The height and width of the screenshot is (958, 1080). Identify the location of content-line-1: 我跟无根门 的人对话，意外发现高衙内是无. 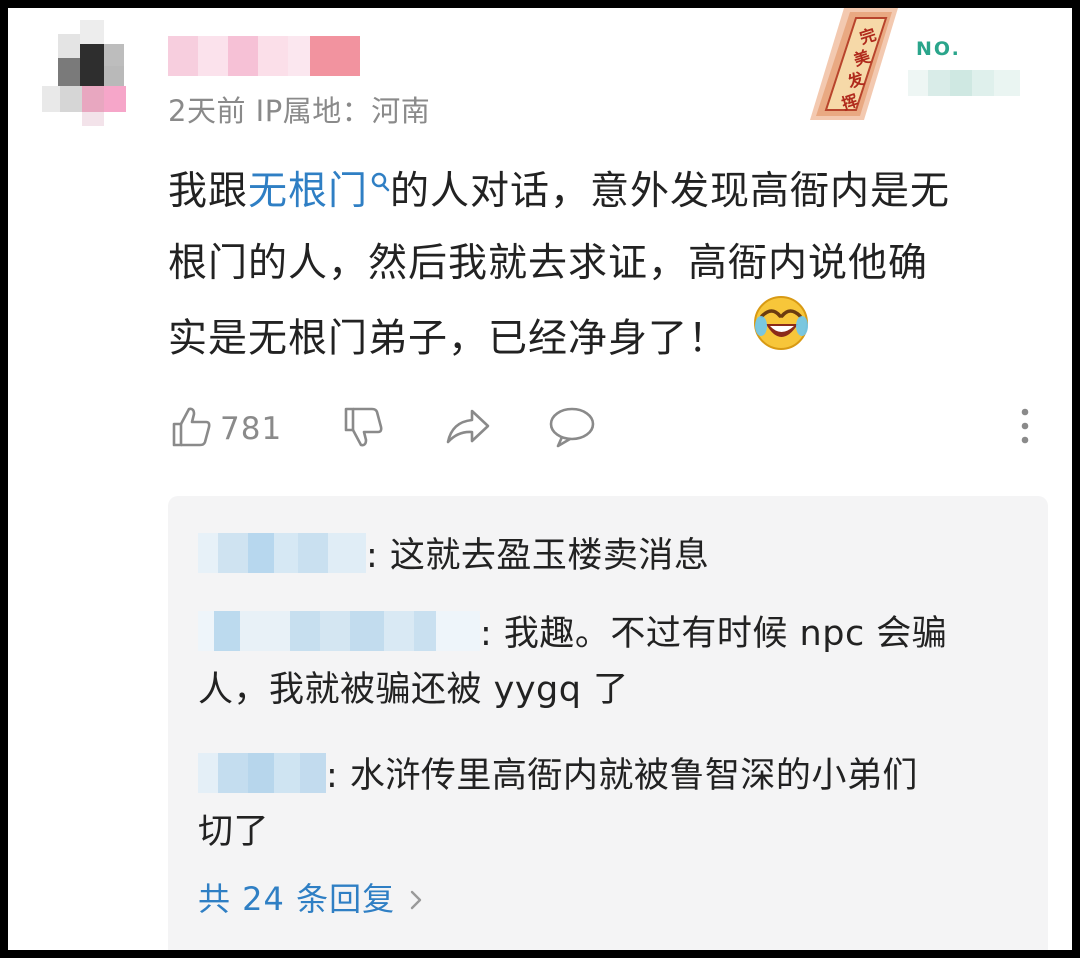
(613, 192).